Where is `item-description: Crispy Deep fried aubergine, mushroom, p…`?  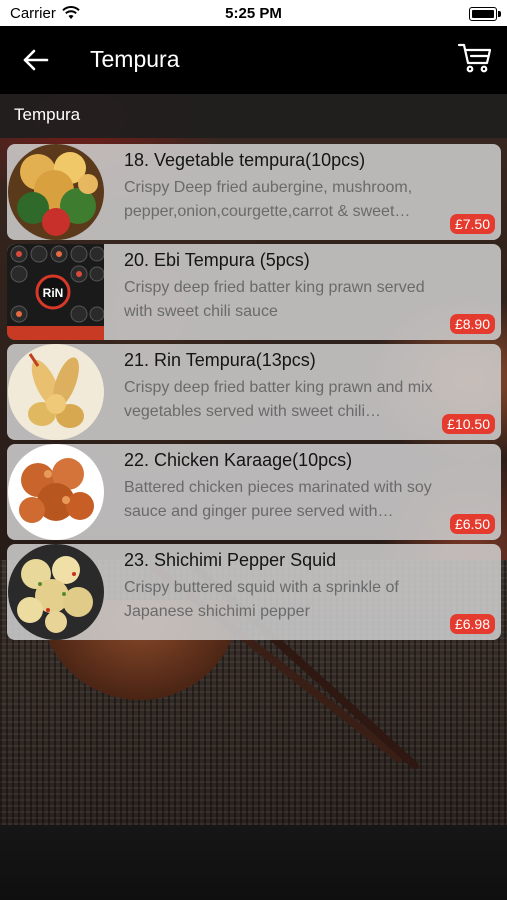
item-description: Crispy Deep fried aubergine, mushroom, p… is located at coordinates (268, 199).